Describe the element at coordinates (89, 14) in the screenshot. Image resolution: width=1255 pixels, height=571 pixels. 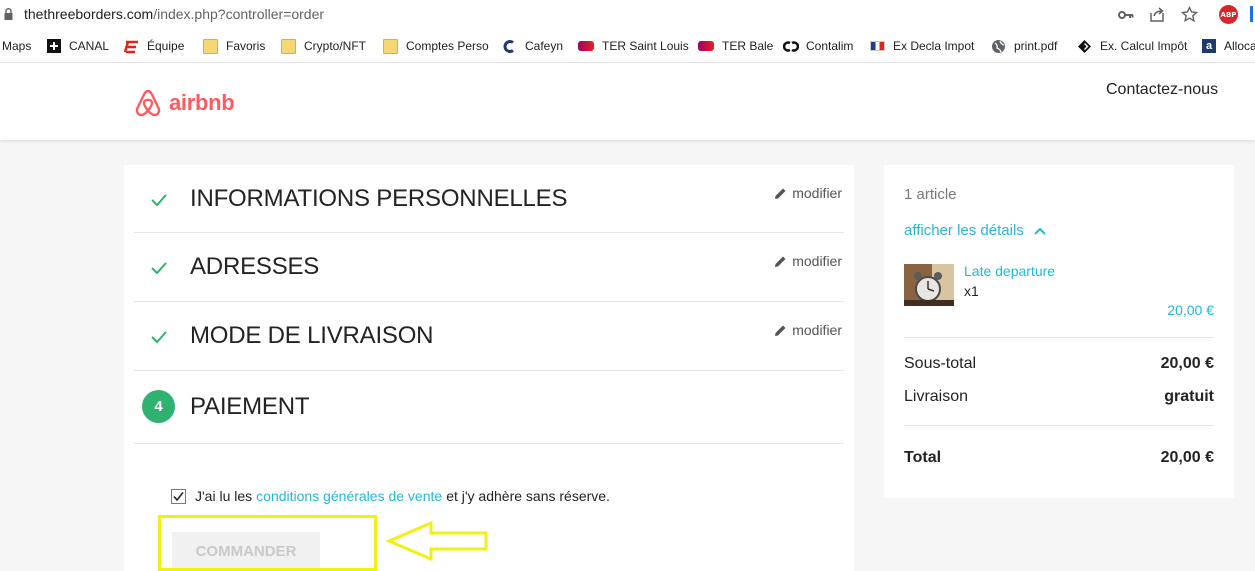
I see `url-domain: thethreeborders.com` at that location.